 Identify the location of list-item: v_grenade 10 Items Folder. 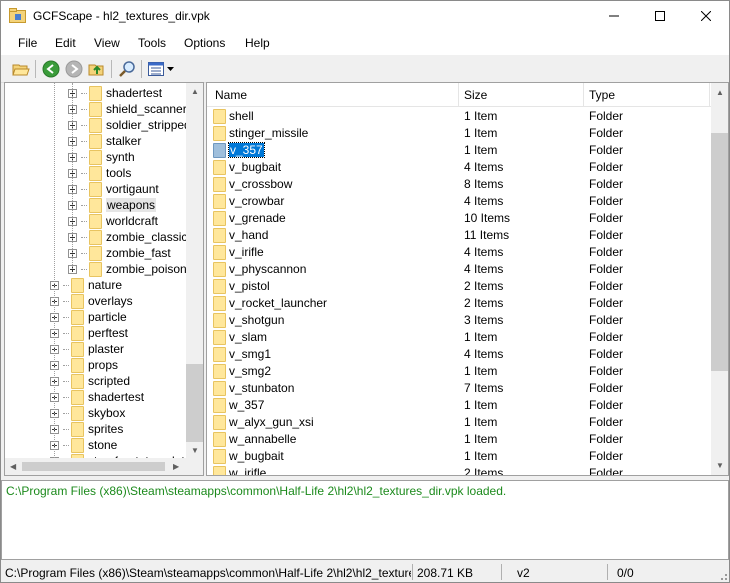
(459, 218).